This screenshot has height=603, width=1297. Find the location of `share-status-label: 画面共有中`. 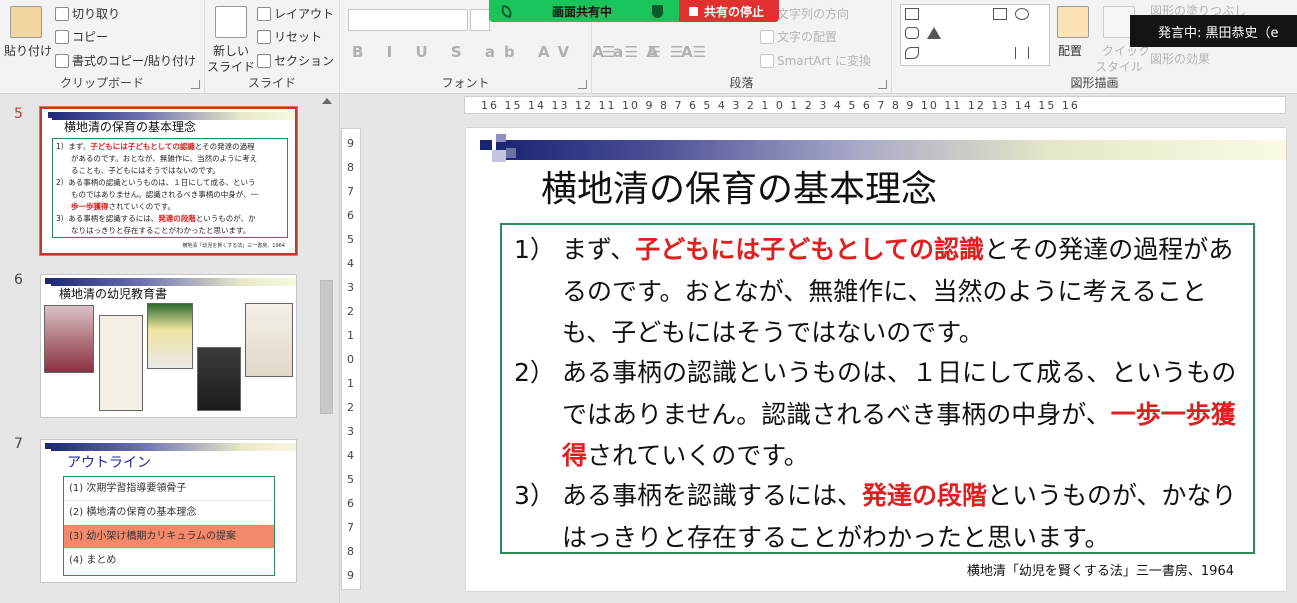

share-status-label: 画面共有中 is located at coordinates (582, 11).